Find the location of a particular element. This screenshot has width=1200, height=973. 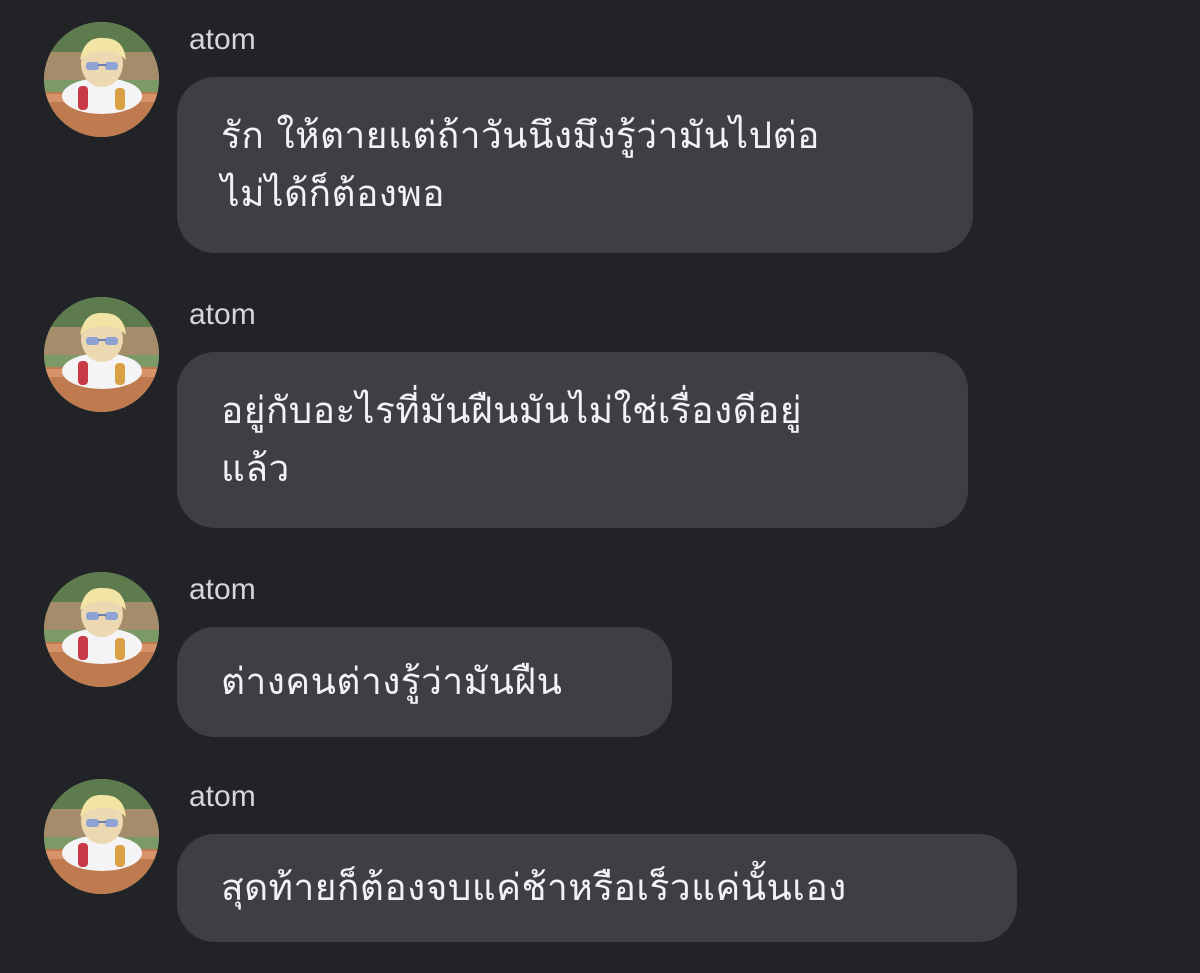

message-text: สุดท้ายก็ต้องจบแค่ช้าหรือเร็วแค่นั้นเอง is located at coordinates (534, 887).